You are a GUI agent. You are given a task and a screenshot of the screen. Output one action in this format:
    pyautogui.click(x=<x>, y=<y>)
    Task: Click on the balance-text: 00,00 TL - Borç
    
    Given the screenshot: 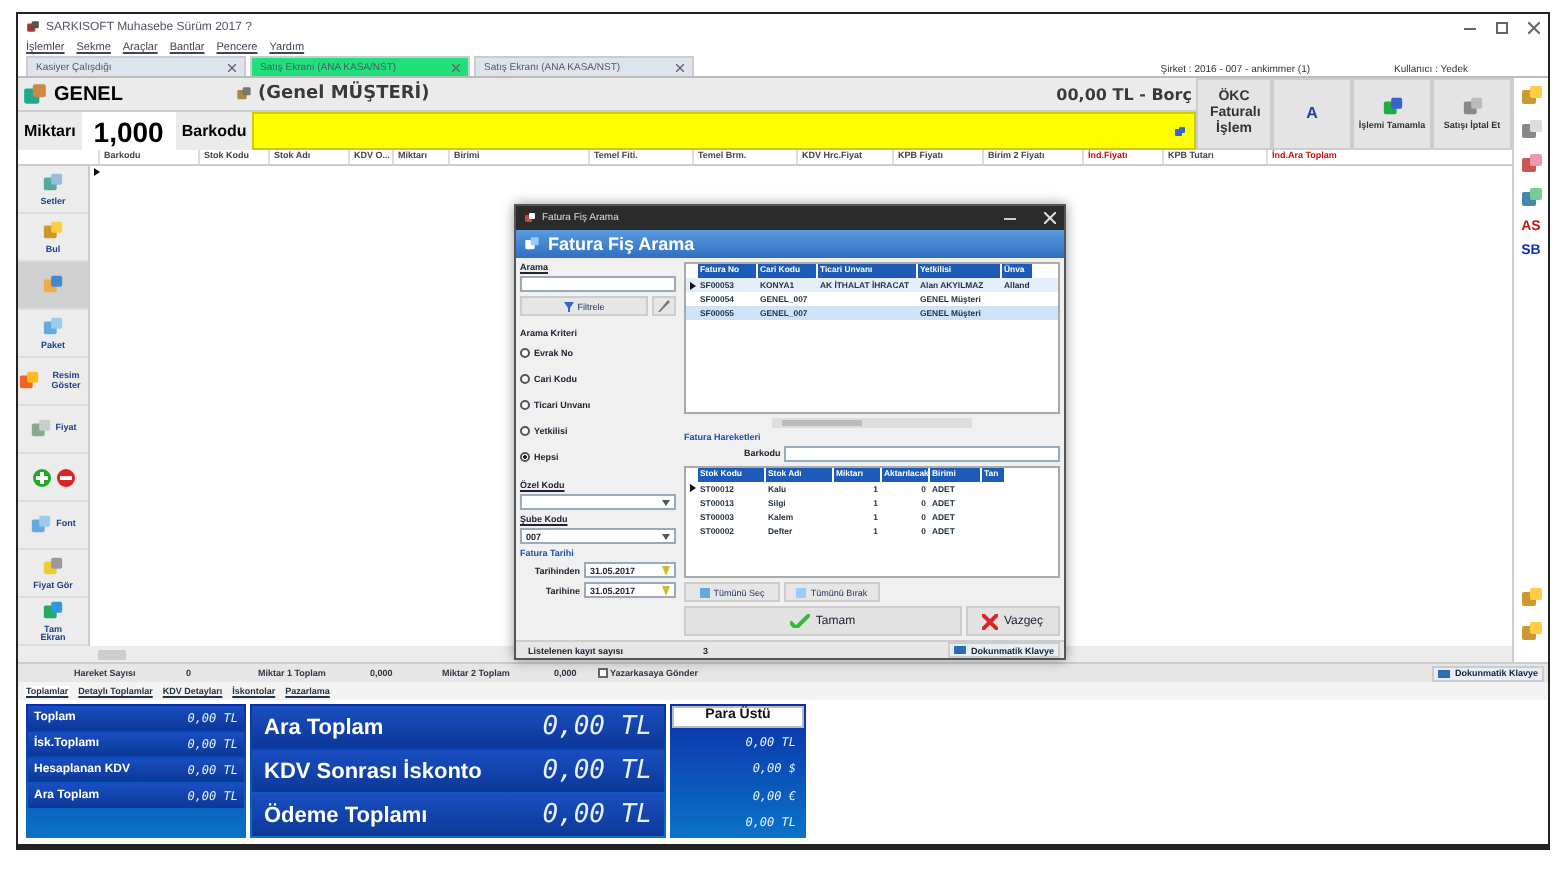 What is the action you would take?
    pyautogui.click(x=1124, y=94)
    